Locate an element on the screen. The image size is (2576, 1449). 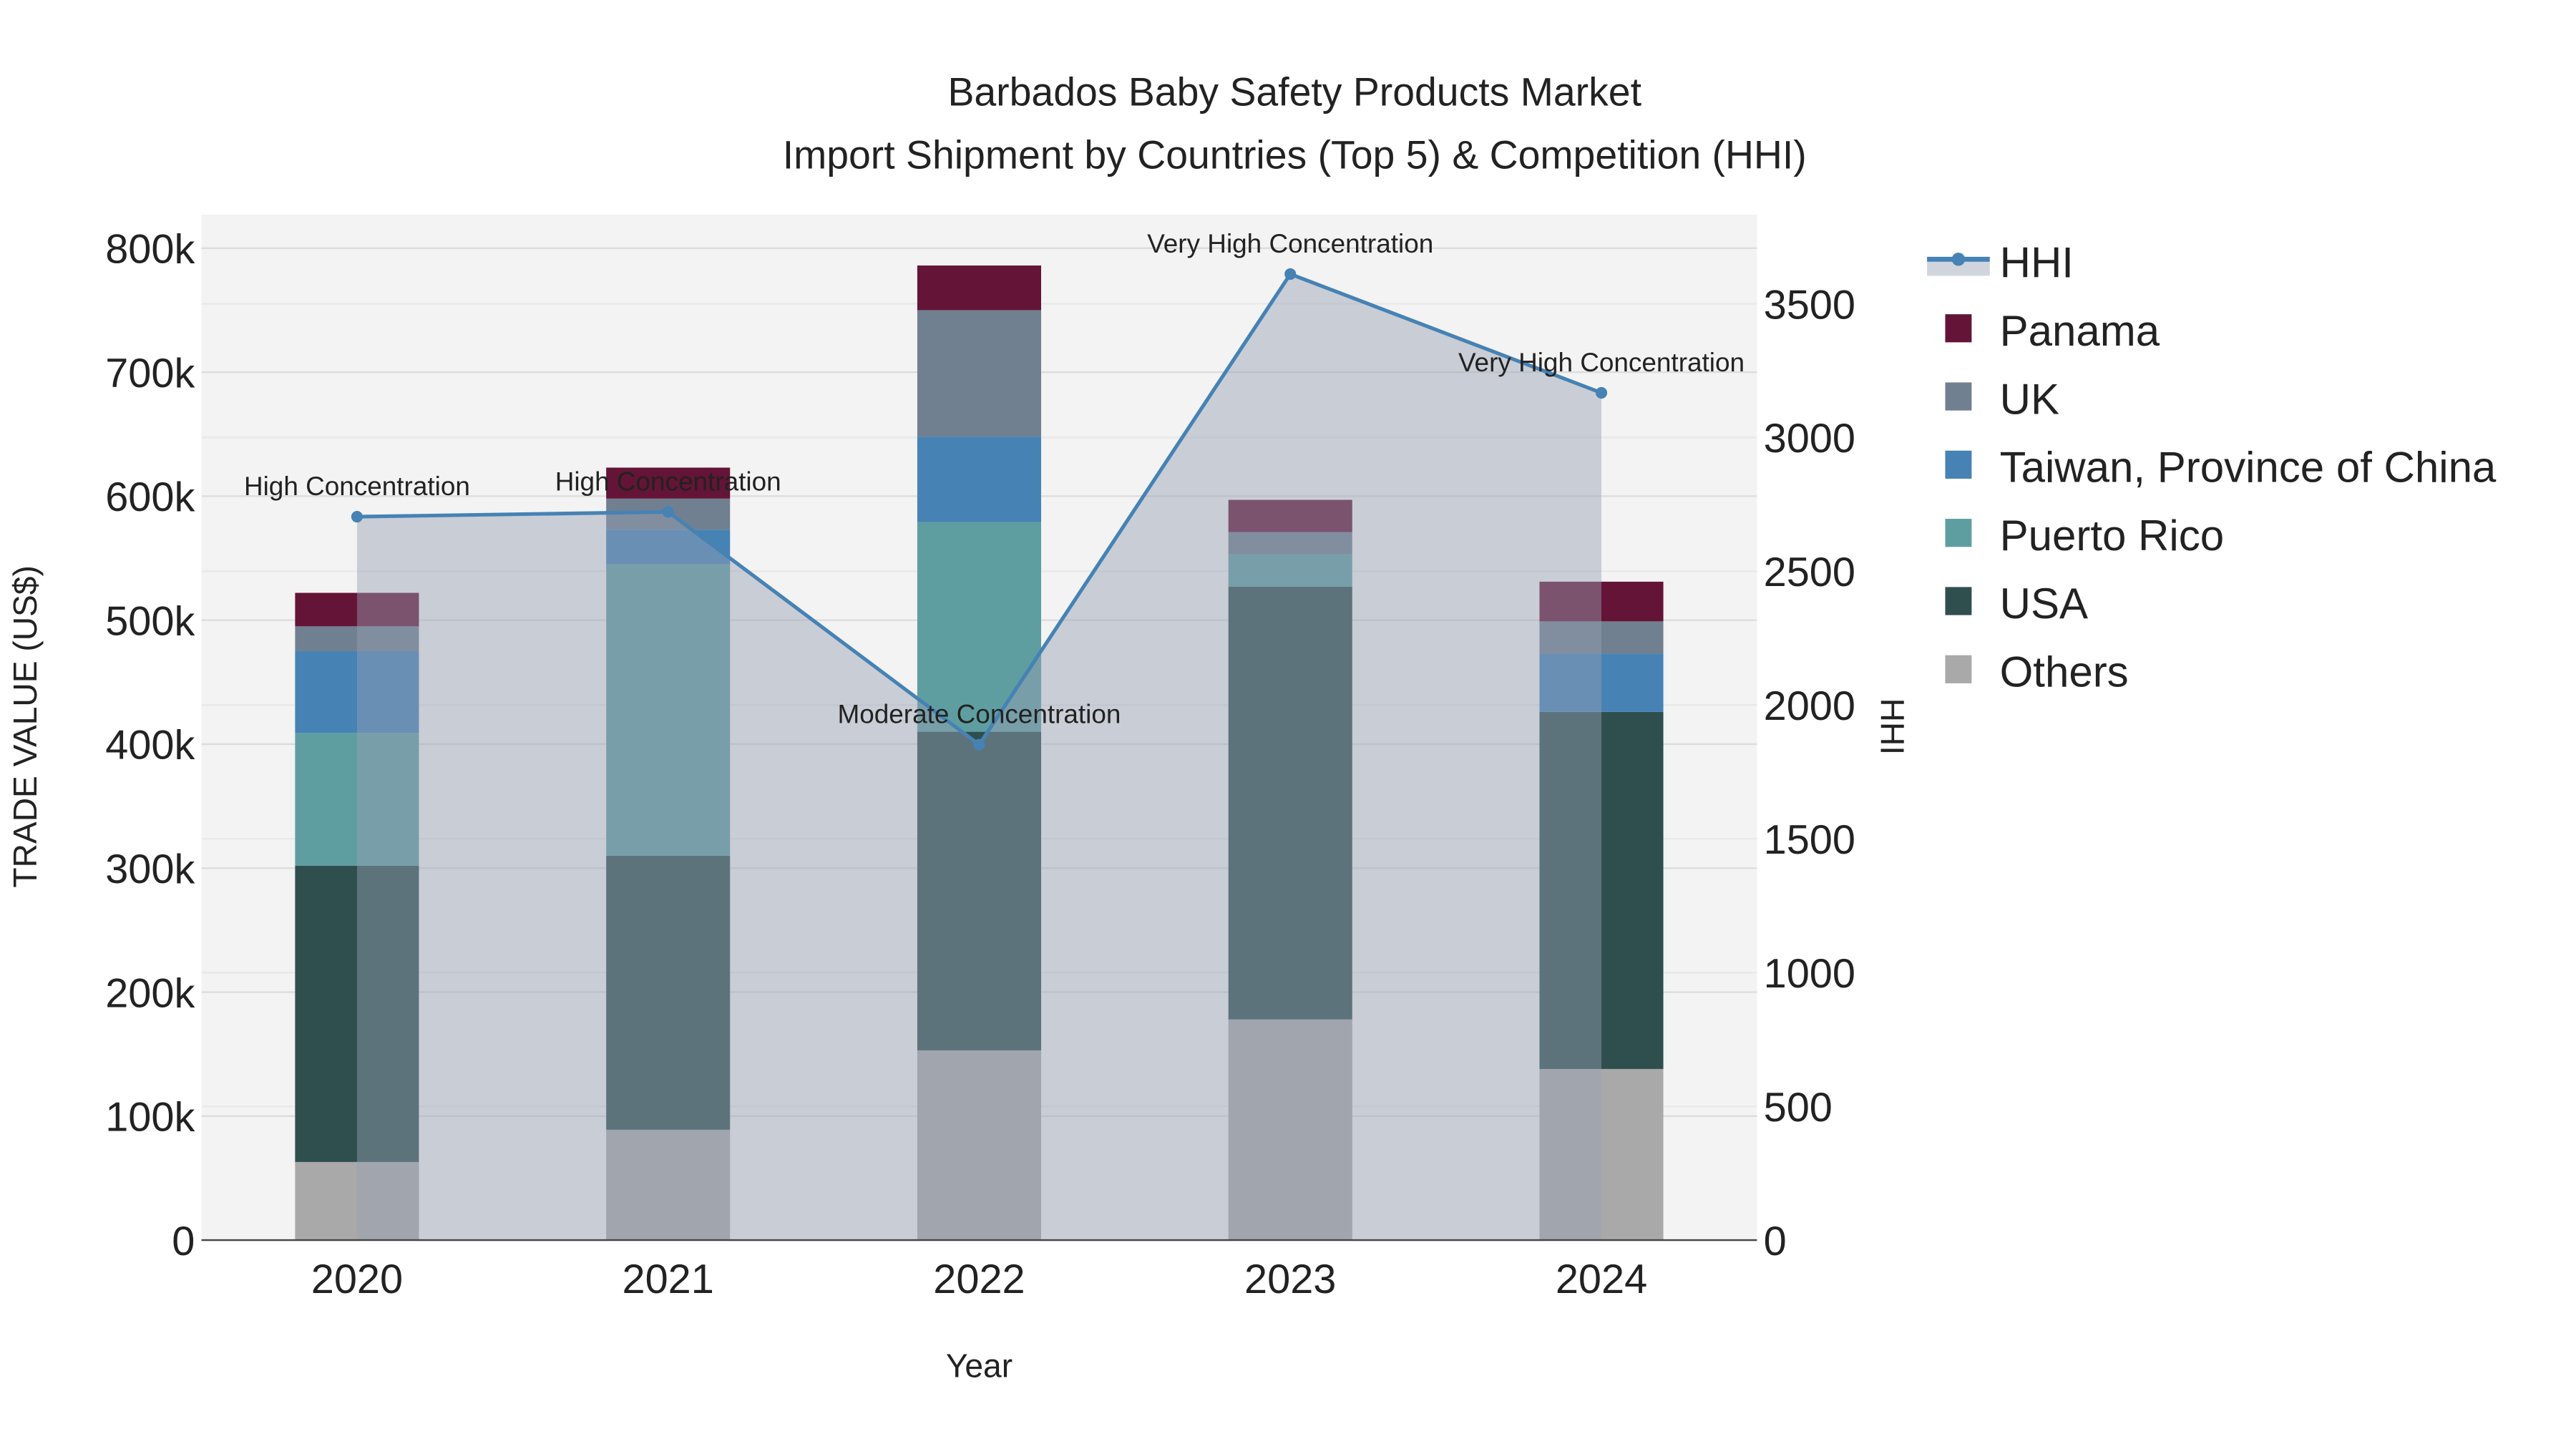
chart-title: Barbados Baby Safety Products Market is located at coordinates (1294, 92).